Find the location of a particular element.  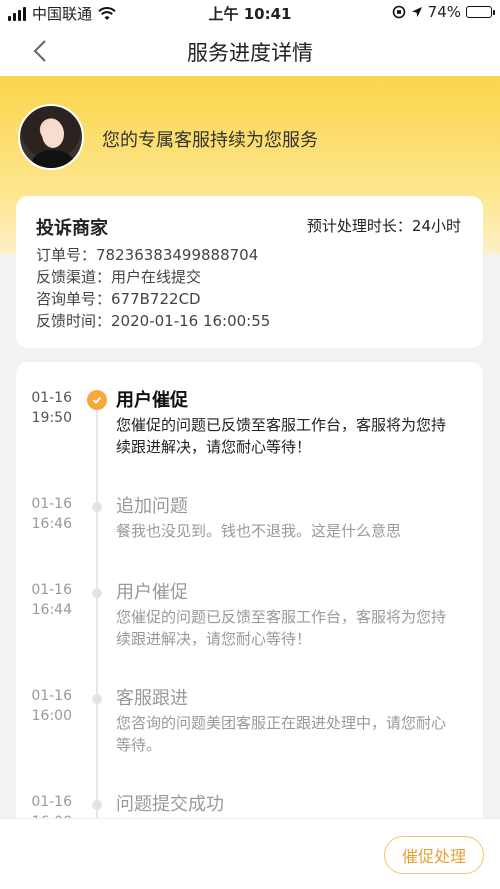

agent-avatar is located at coordinates (51, 137).